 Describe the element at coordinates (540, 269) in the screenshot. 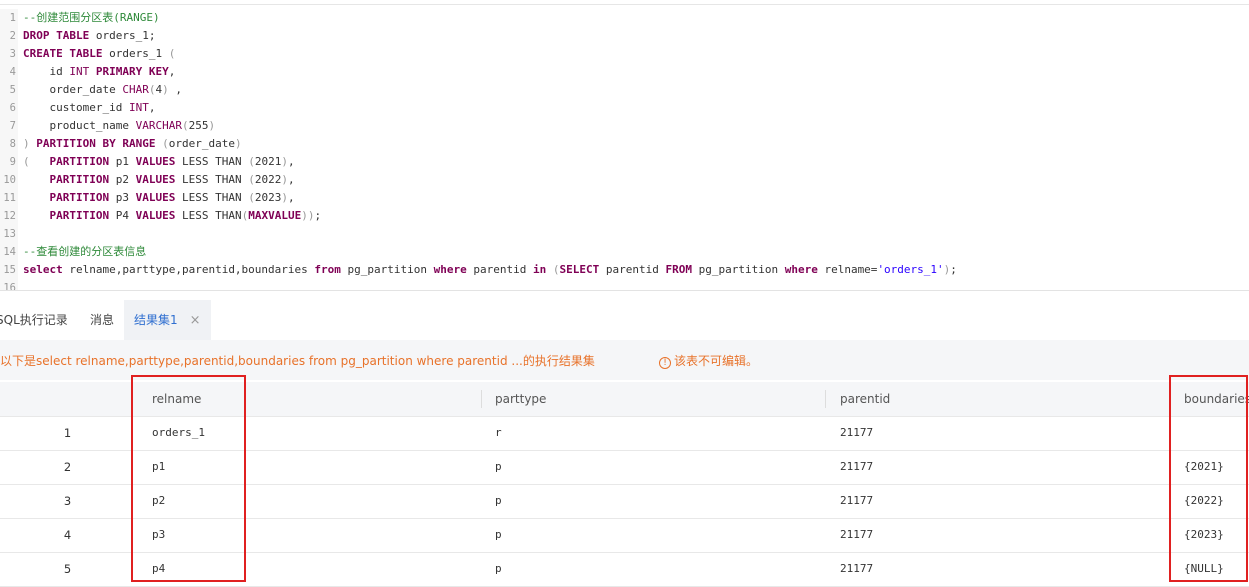

I see `code-token: in` at that location.